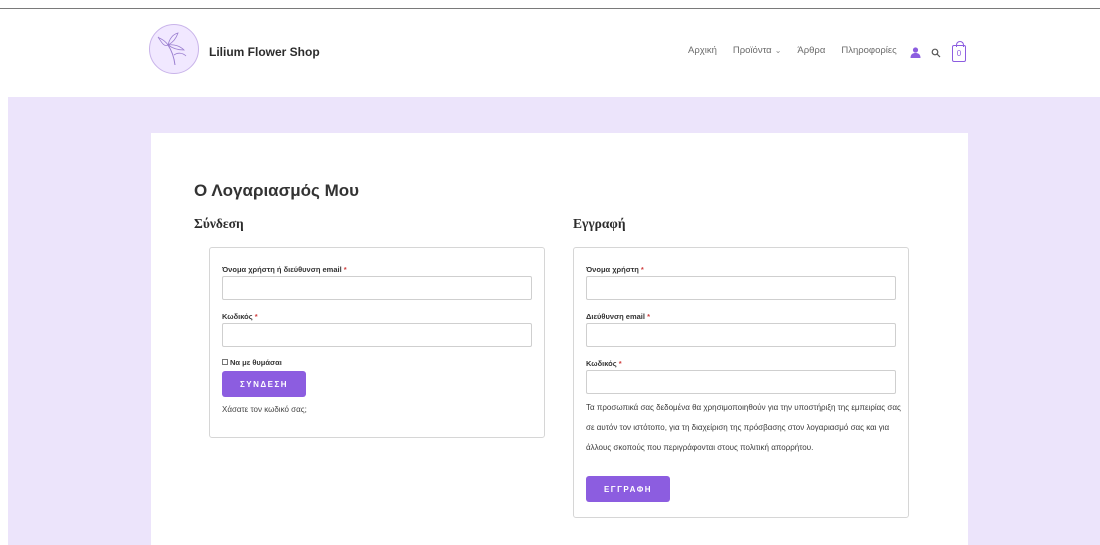  I want to click on login-title: Σύνδεση, so click(219, 223).